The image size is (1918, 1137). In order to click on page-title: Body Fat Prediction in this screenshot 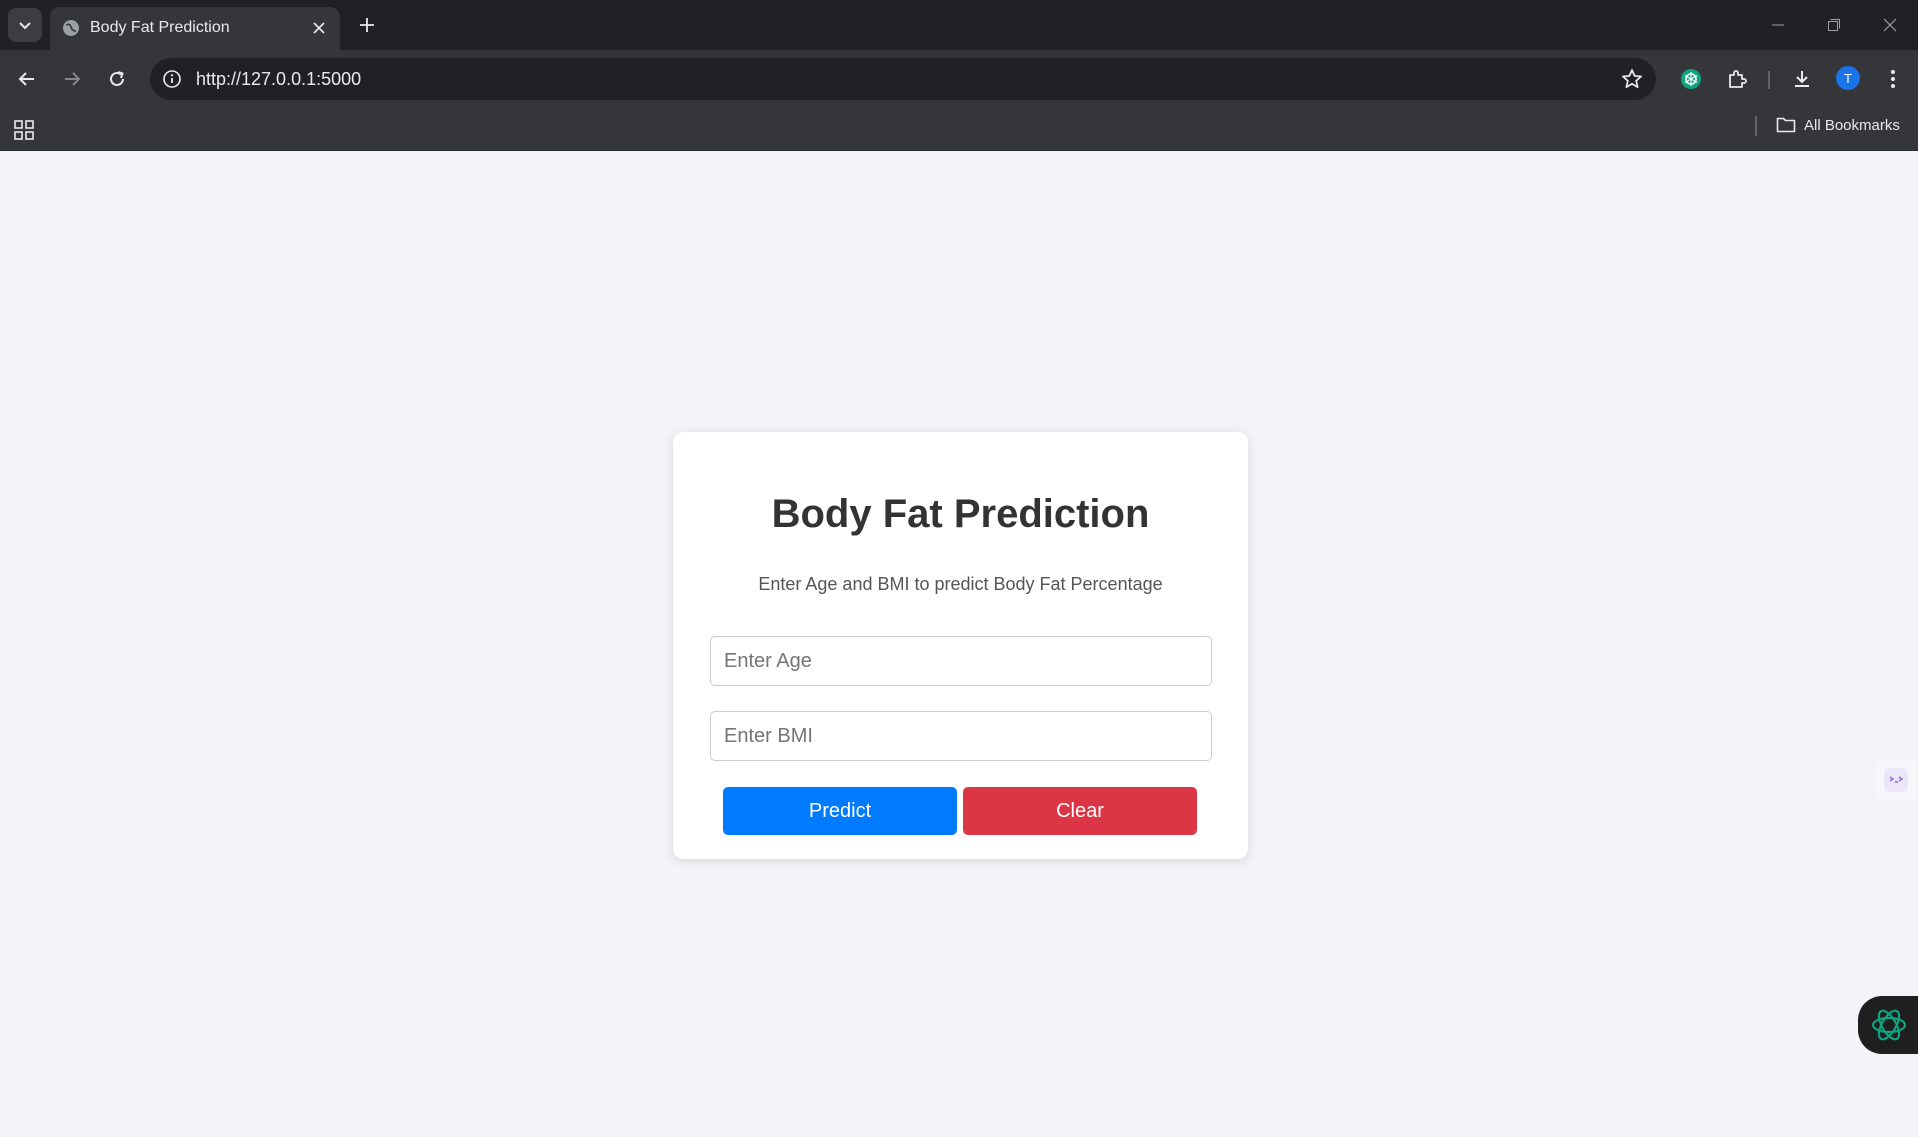, I will do `click(960, 514)`.